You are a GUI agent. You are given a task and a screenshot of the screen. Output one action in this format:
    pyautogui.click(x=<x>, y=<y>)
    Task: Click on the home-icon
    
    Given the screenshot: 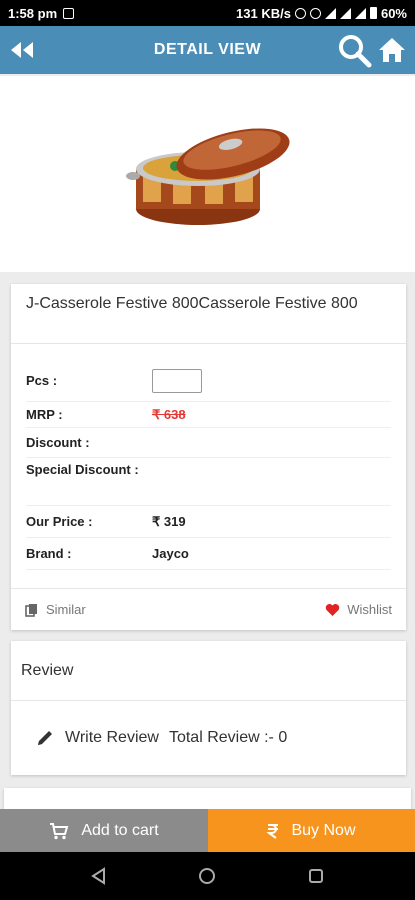 What is the action you would take?
    pyautogui.click(x=392, y=50)
    